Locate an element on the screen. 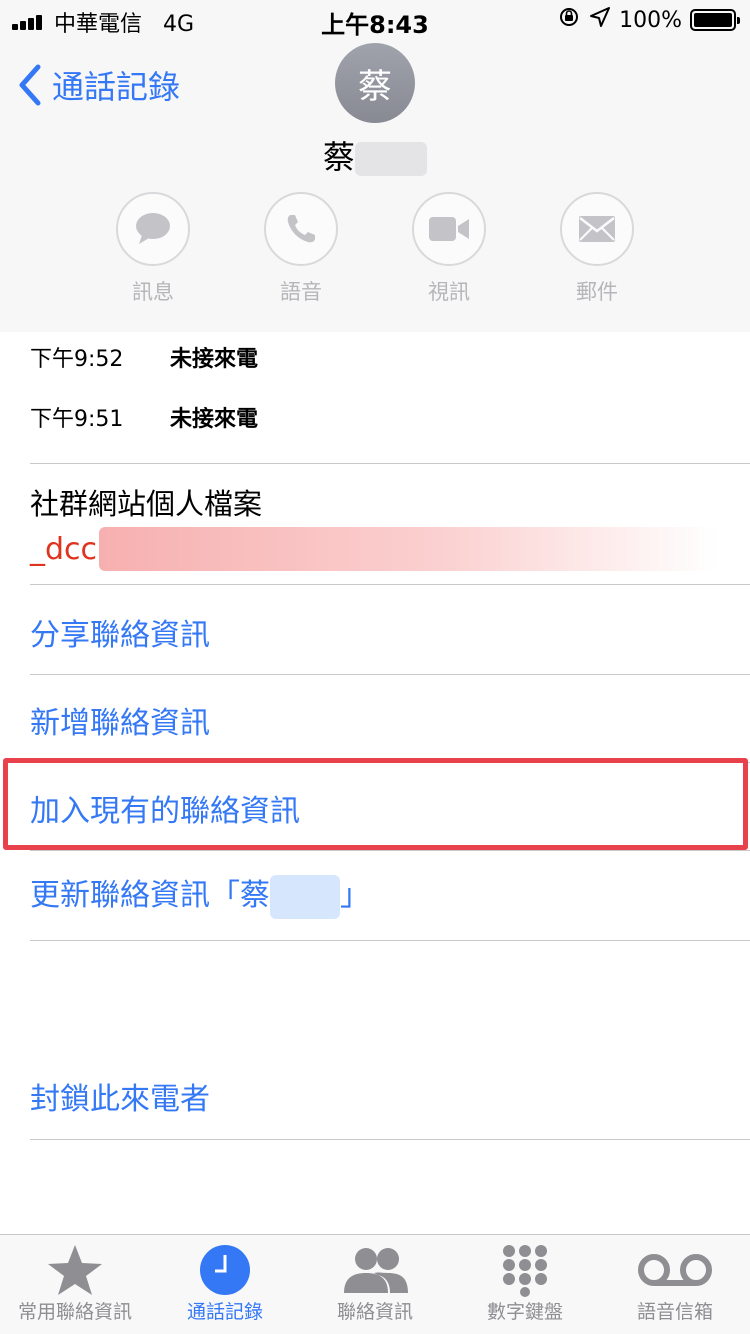 The width and height of the screenshot is (750, 1334). social-profile-link: _dcc is located at coordinates (375, 549).